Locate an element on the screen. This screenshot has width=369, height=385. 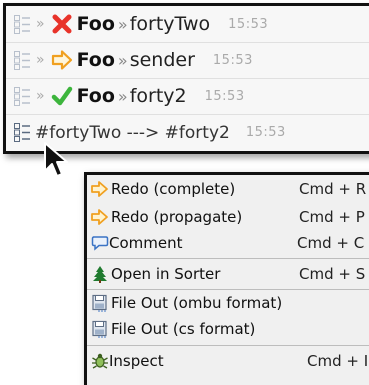
selector-name: sender is located at coordinates (162, 60).